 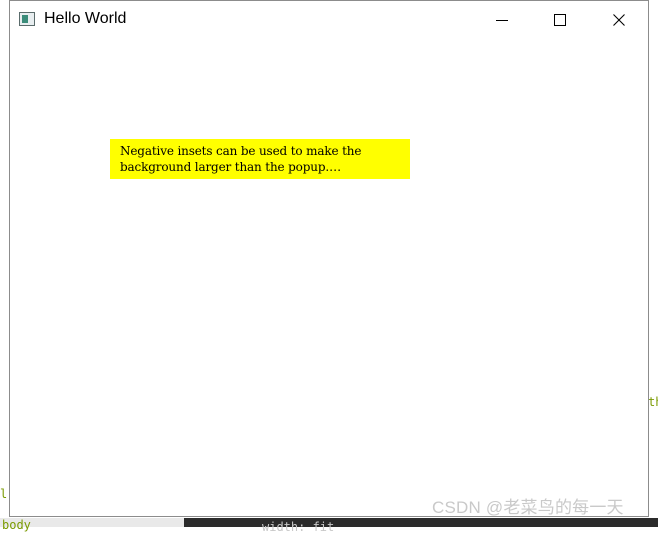 What do you see at coordinates (298, 527) in the screenshot?
I see `background-code-fragment: width: fit` at bounding box center [298, 527].